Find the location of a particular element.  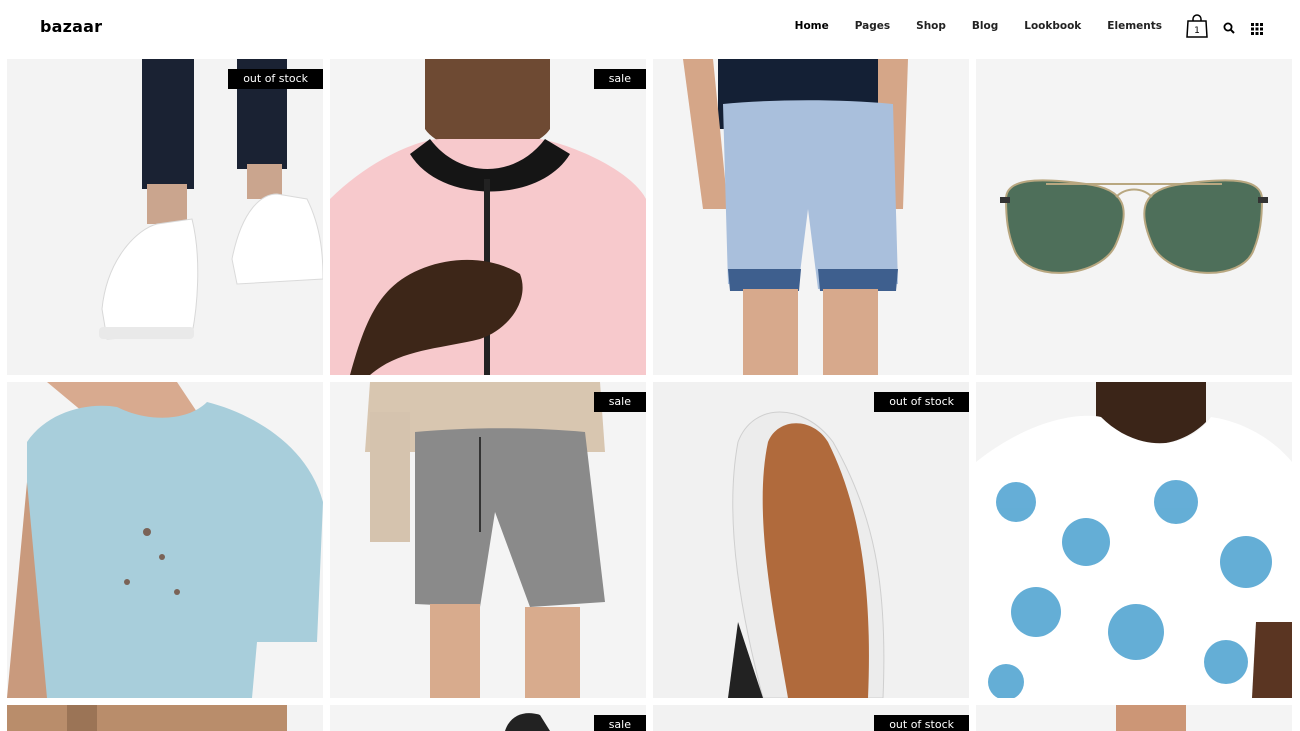

search-icon is located at coordinates (1229, 27).